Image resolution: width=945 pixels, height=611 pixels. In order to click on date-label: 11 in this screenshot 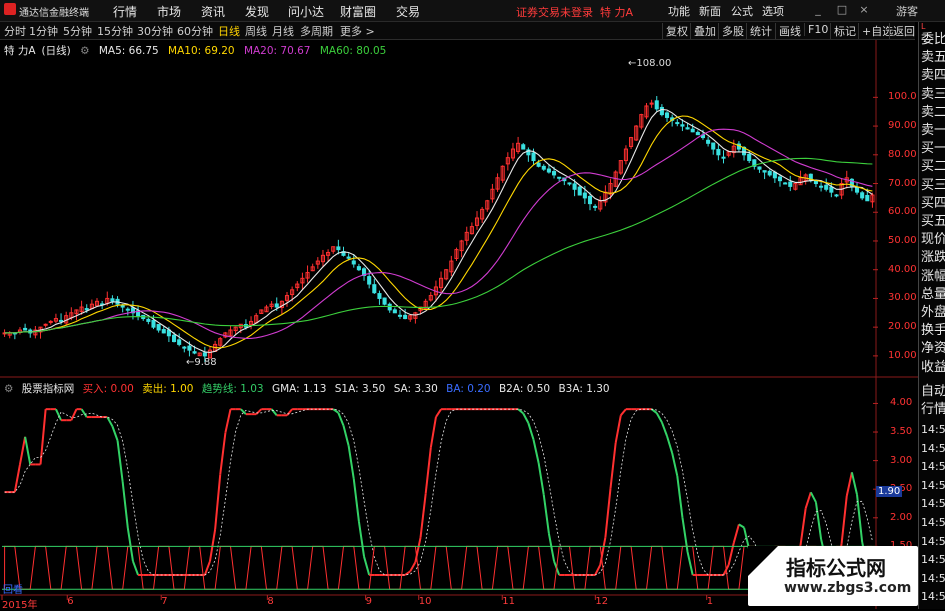, I will do `click(508, 601)`.